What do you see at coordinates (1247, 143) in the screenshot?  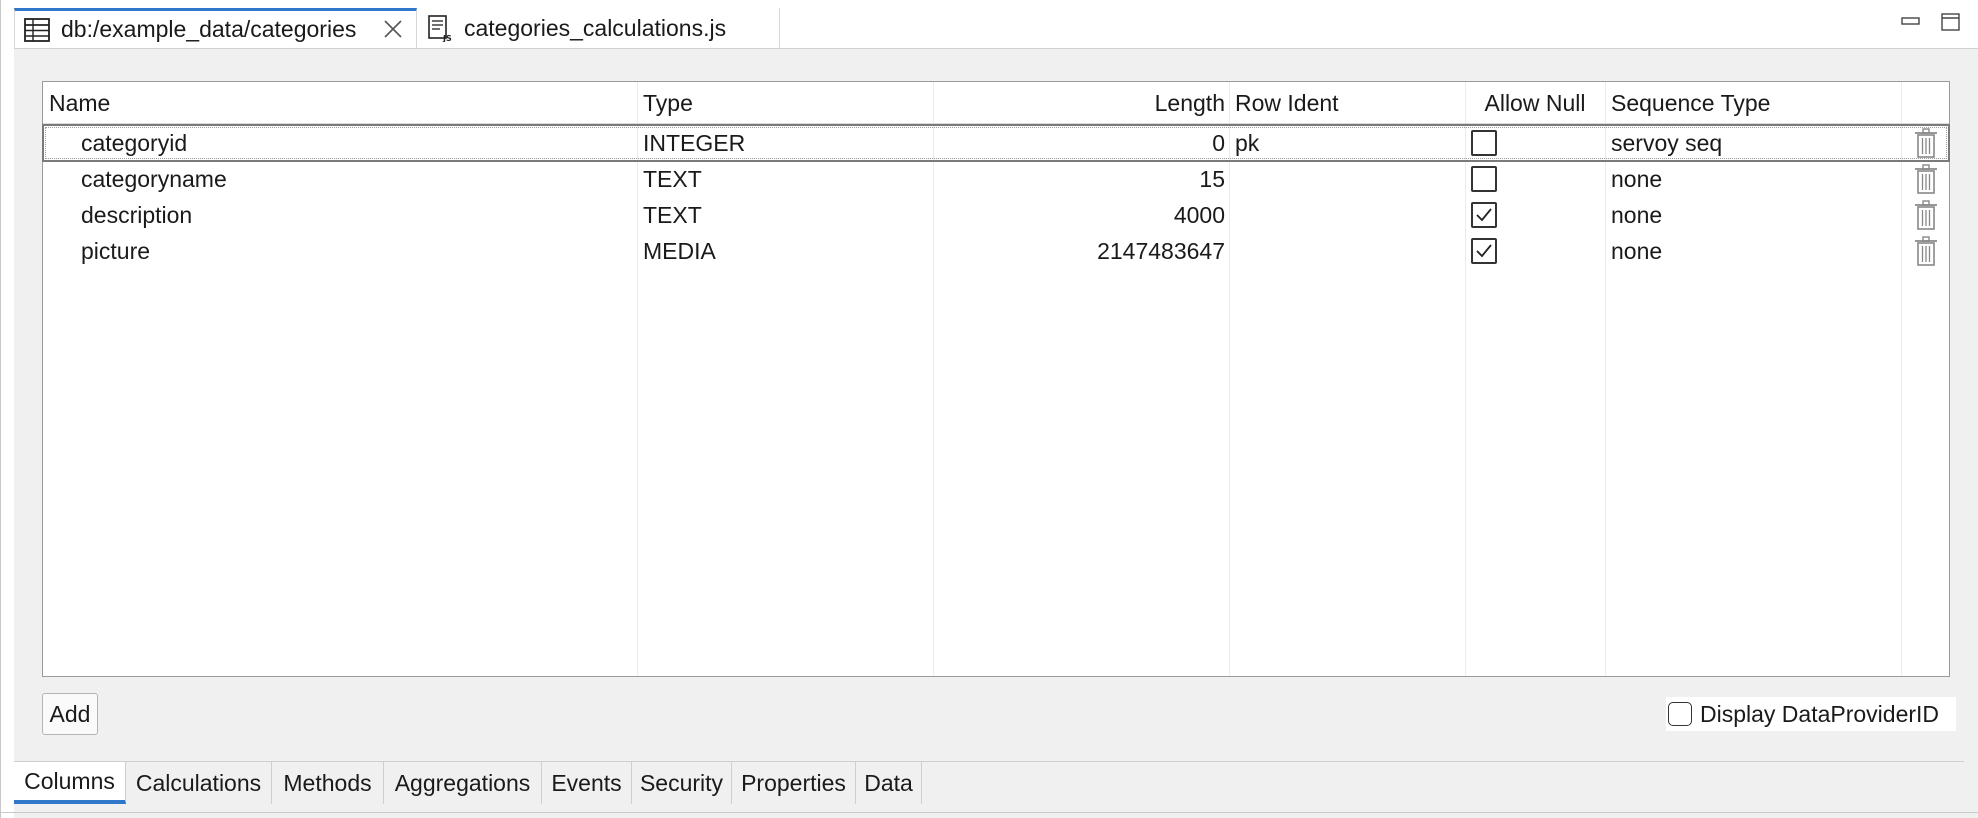 I see `cell-row-ident: pk` at bounding box center [1247, 143].